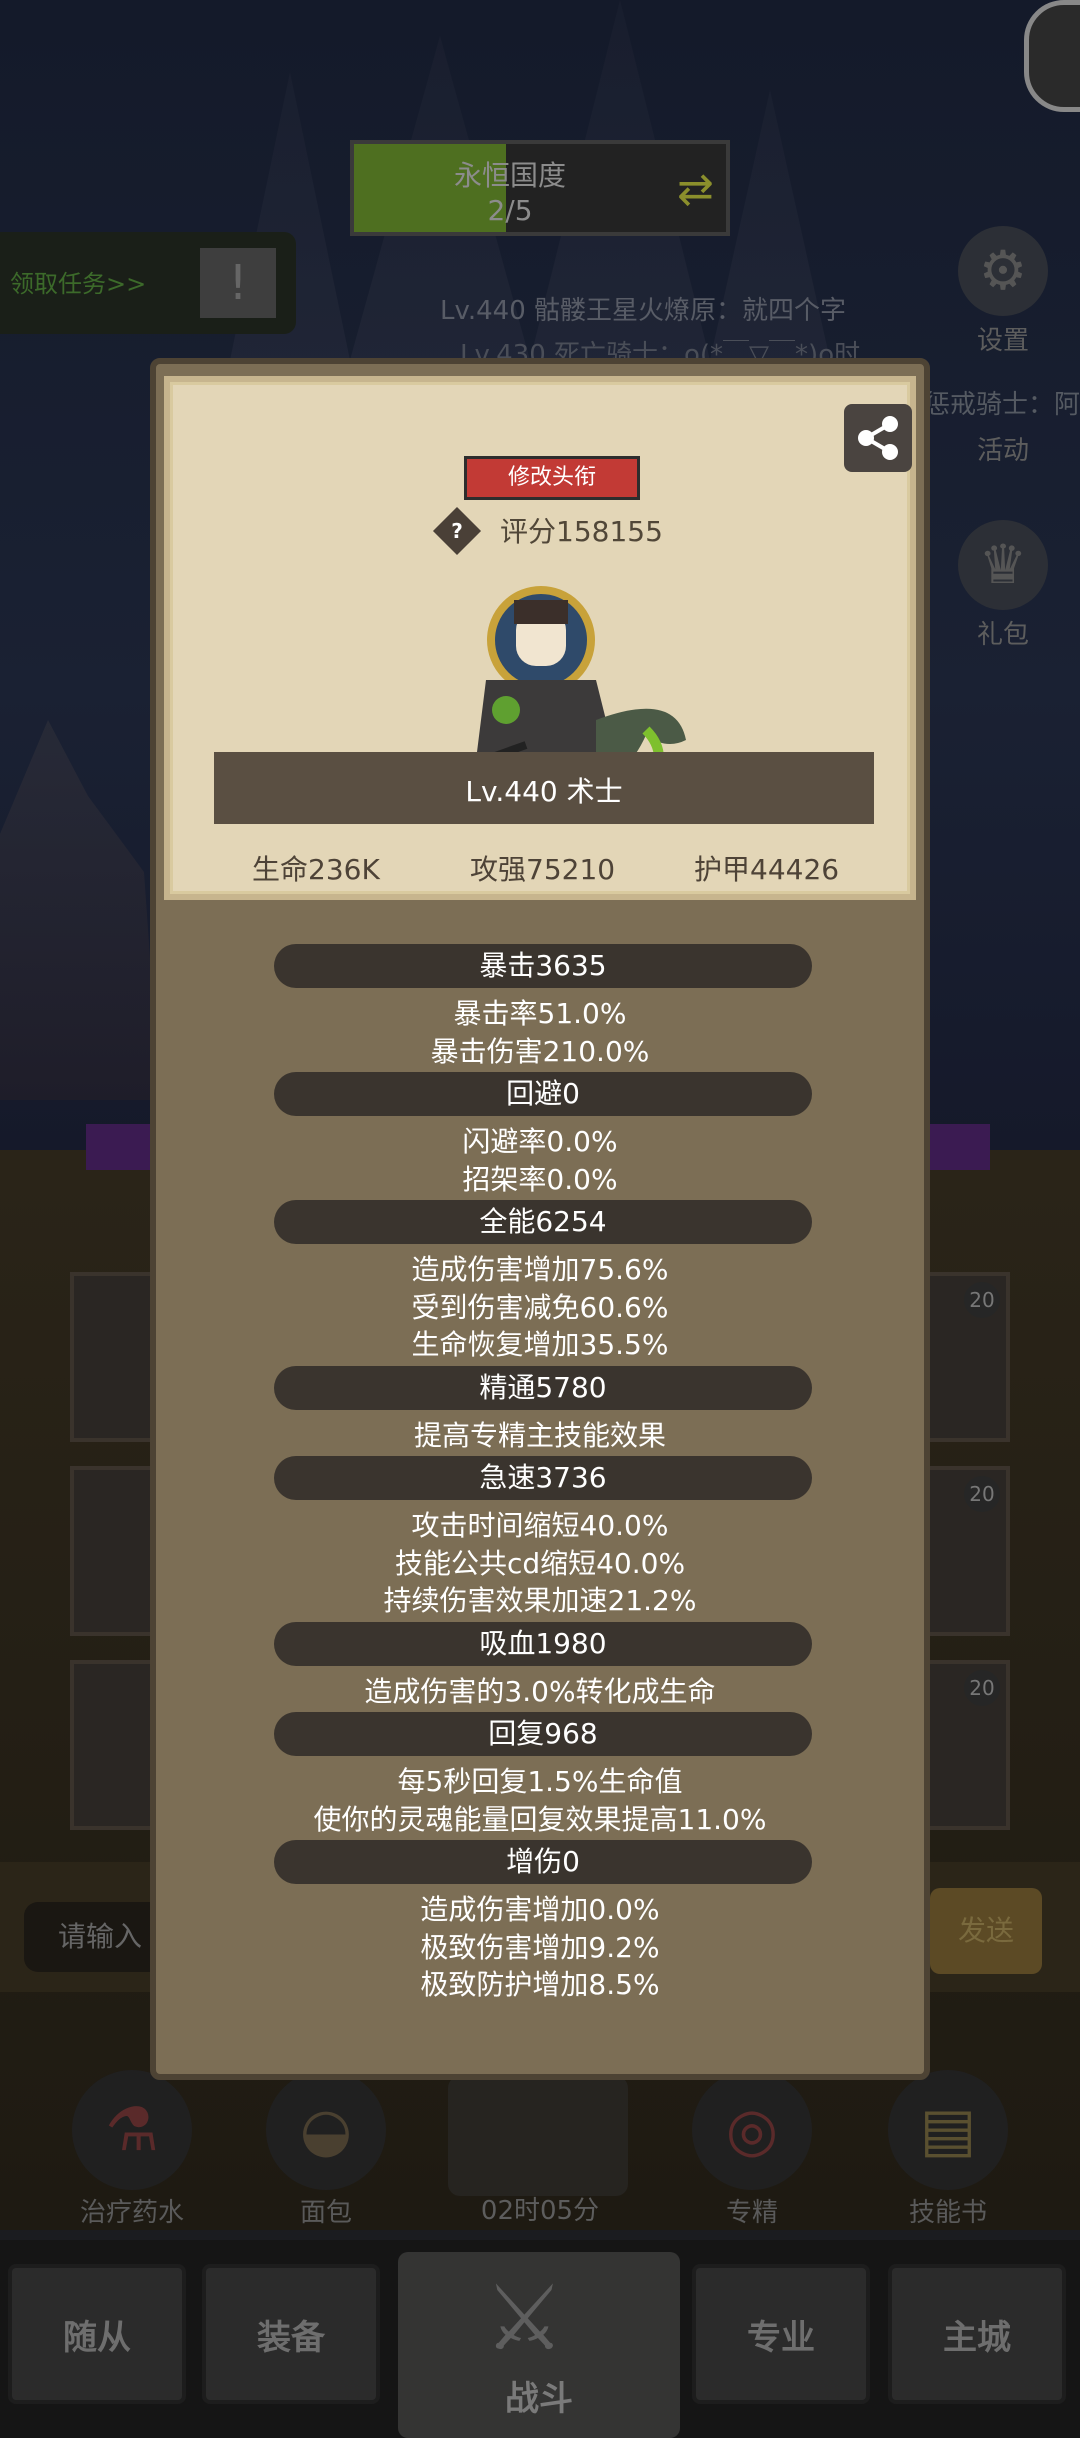  I want to click on claim-quest-label: 领取任务>>, so click(78, 284).